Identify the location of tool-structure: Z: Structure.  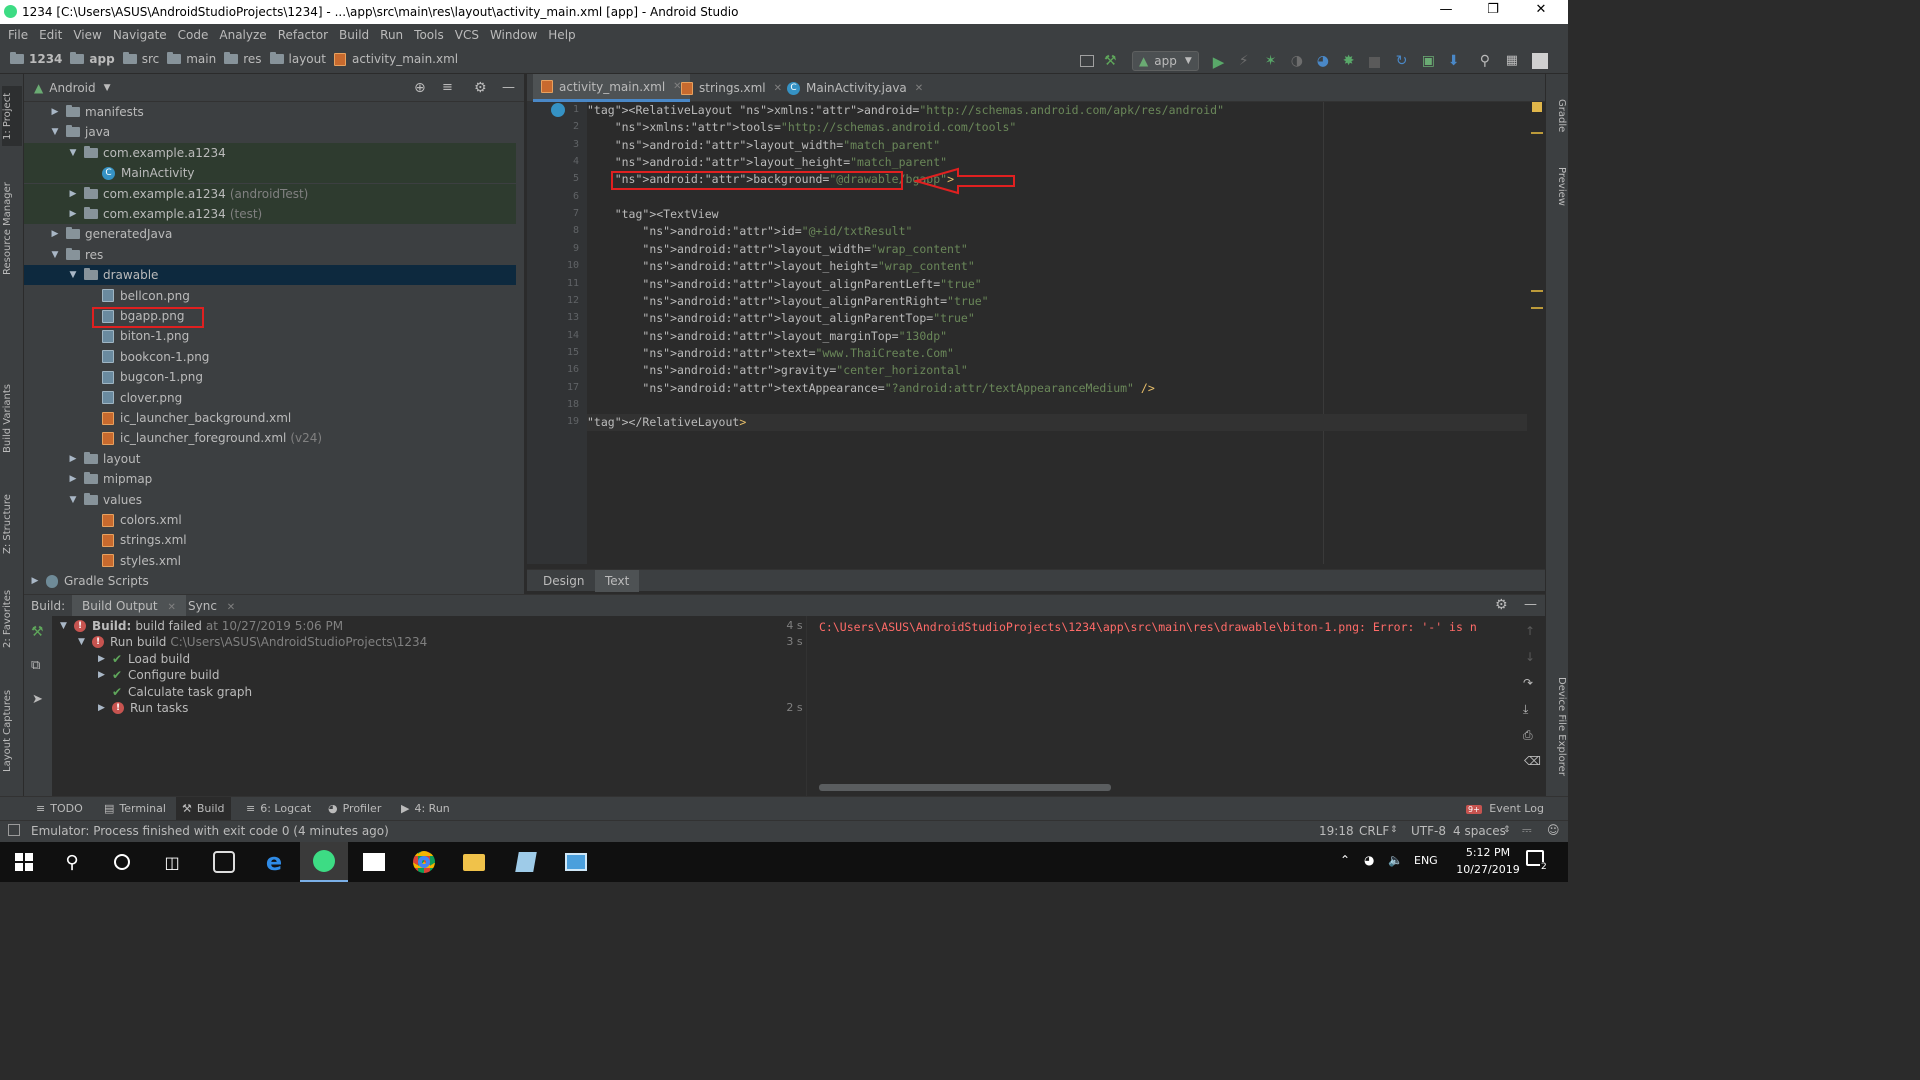
(12, 524).